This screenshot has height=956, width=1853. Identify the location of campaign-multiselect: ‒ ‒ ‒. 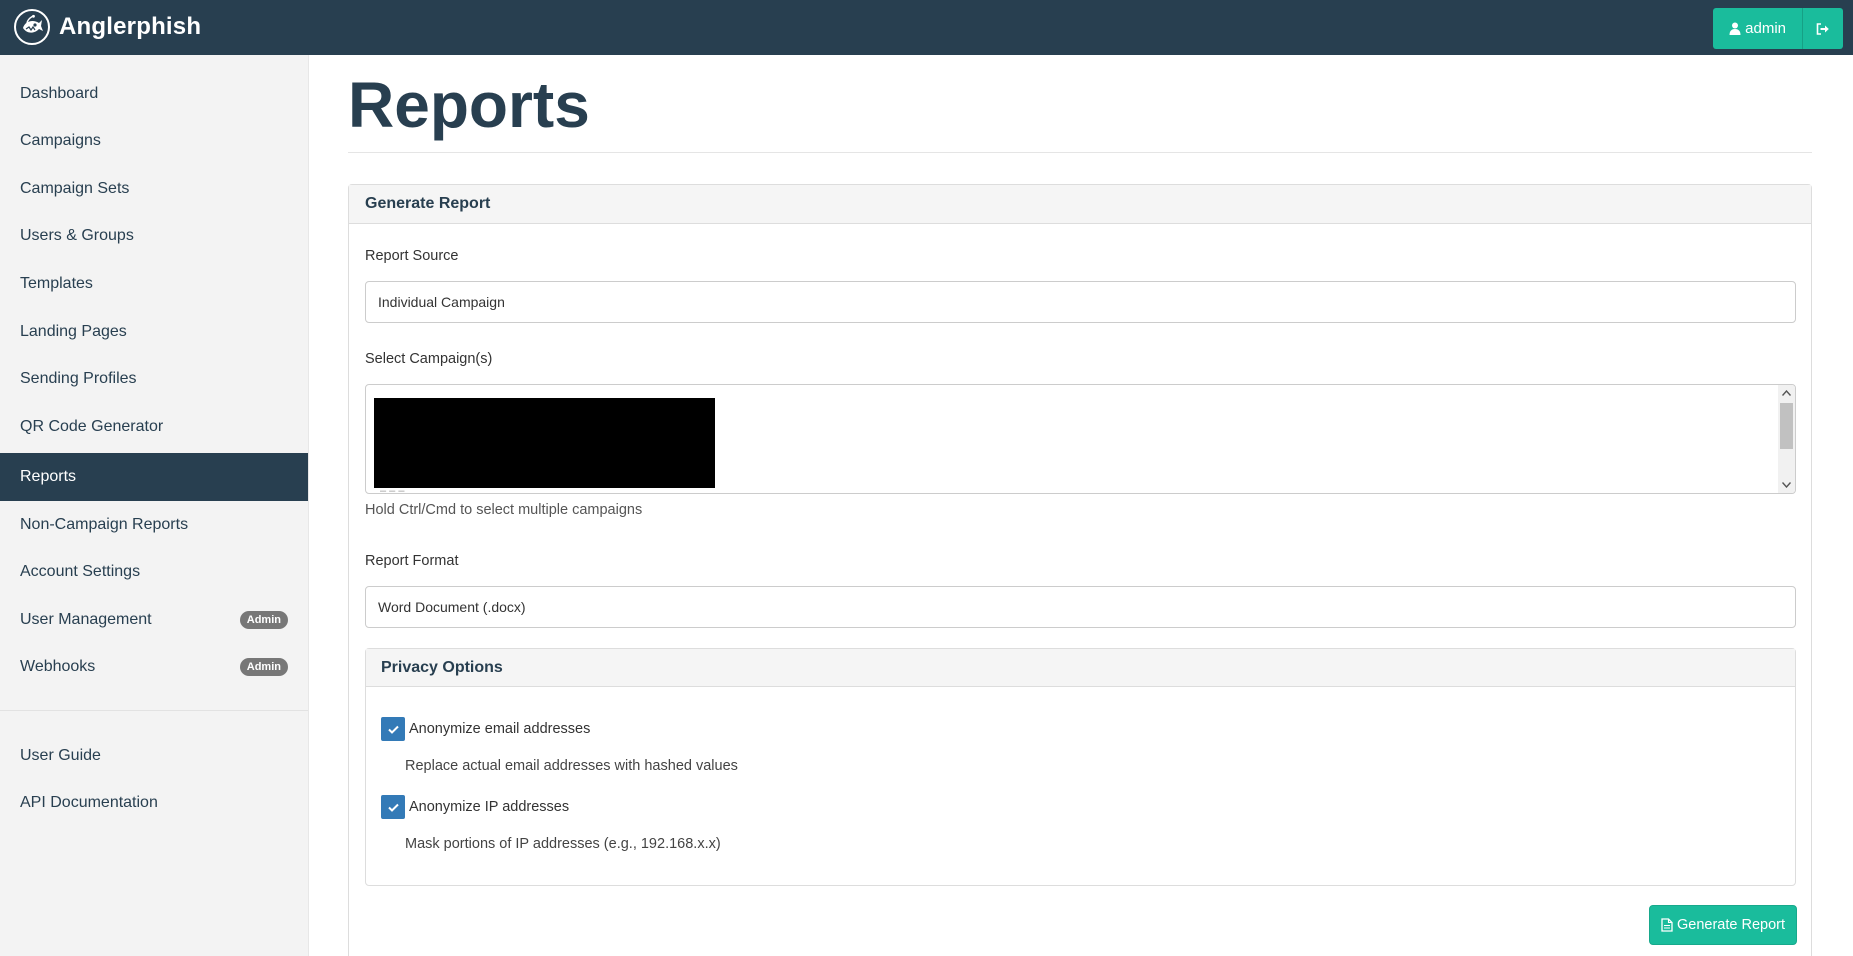
(1080, 439).